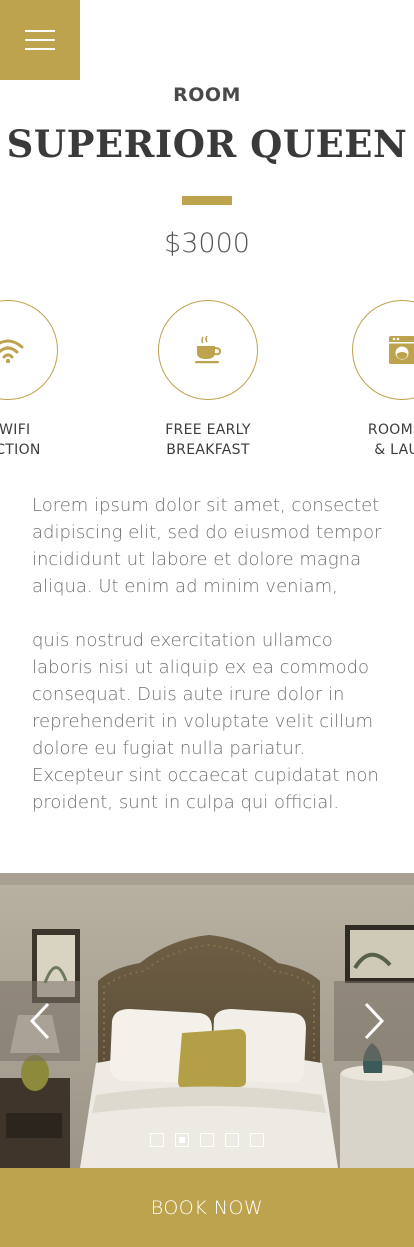  I want to click on amenity-label-line: BREAKFAST, so click(208, 450).